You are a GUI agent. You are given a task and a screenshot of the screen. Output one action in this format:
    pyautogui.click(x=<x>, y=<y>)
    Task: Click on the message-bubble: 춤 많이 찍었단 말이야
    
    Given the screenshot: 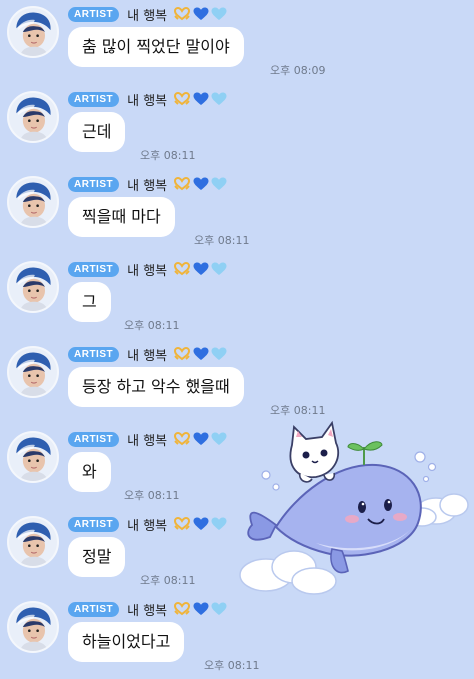 What is the action you would take?
    pyautogui.click(x=156, y=47)
    